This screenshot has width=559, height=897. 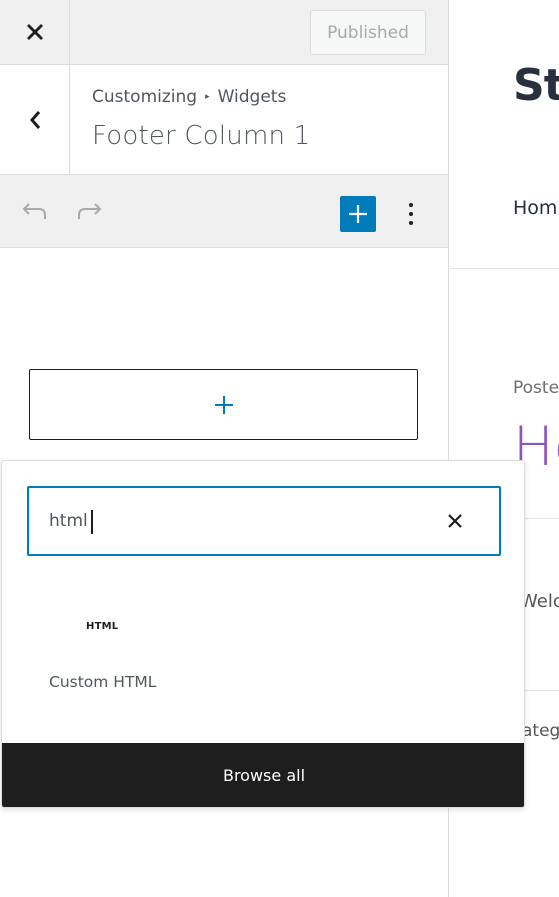 I want to click on block-search-field, so click(x=264, y=521).